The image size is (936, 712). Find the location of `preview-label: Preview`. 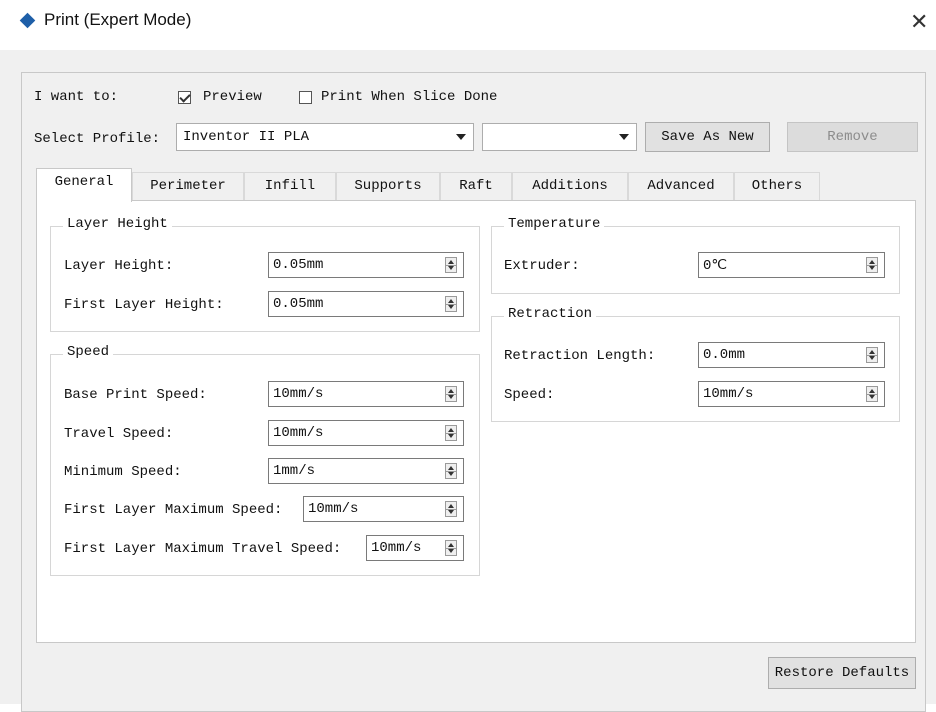

preview-label: Preview is located at coordinates (232, 97).